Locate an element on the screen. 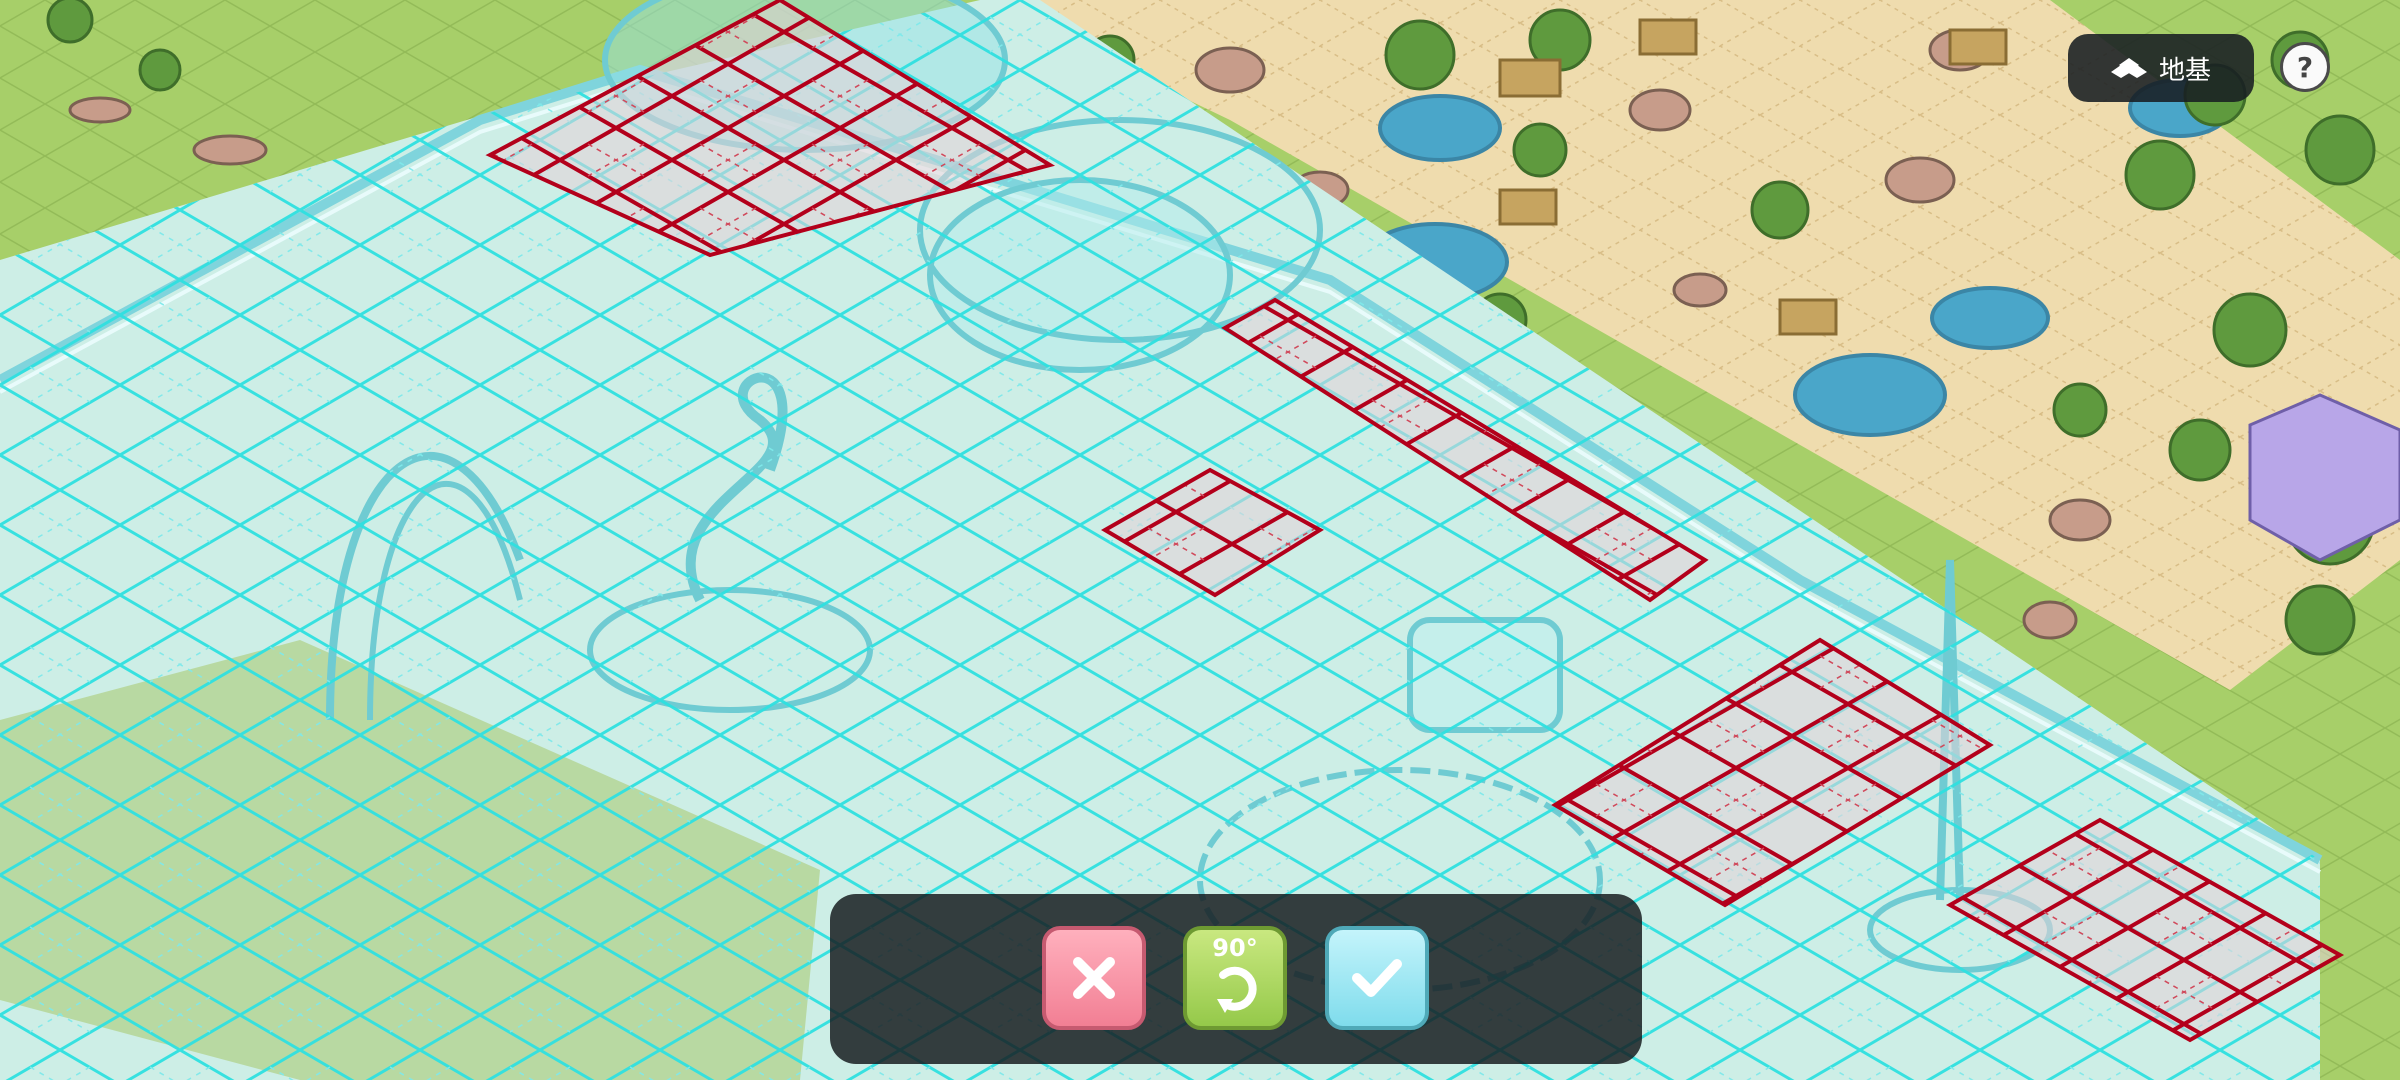  help-button: ? is located at coordinates (2305, 67).